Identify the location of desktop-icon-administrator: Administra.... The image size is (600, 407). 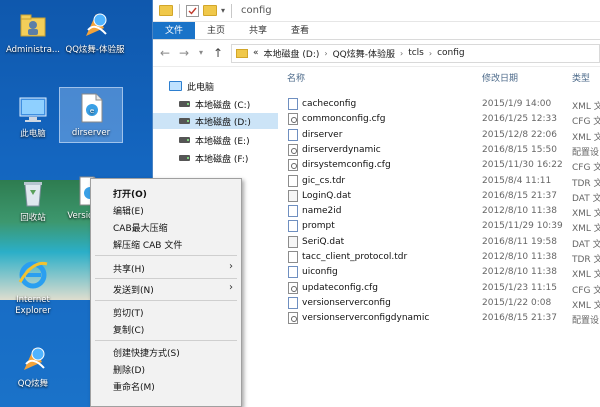
(33, 32).